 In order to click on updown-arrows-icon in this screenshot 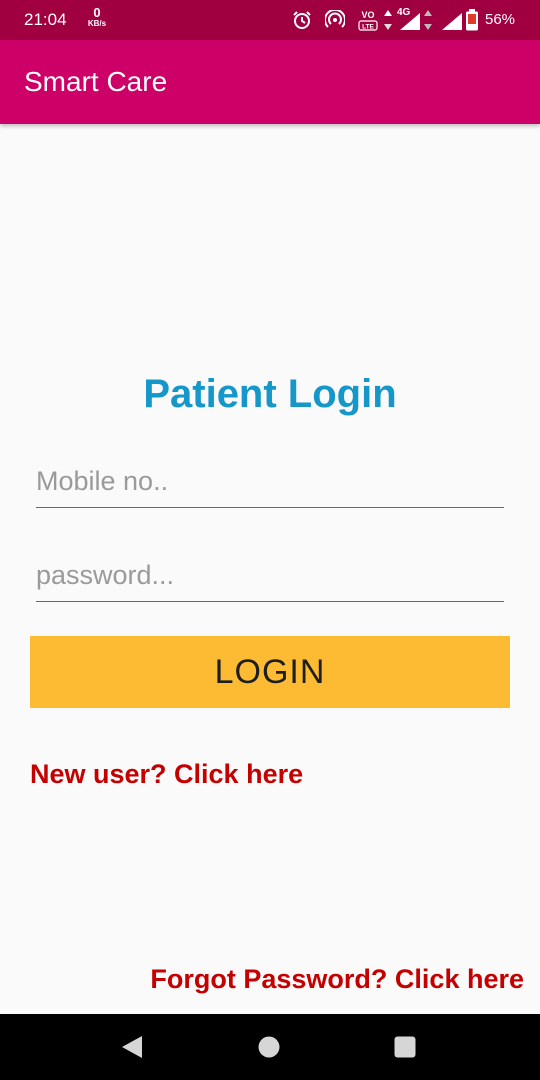, I will do `click(388, 20)`.